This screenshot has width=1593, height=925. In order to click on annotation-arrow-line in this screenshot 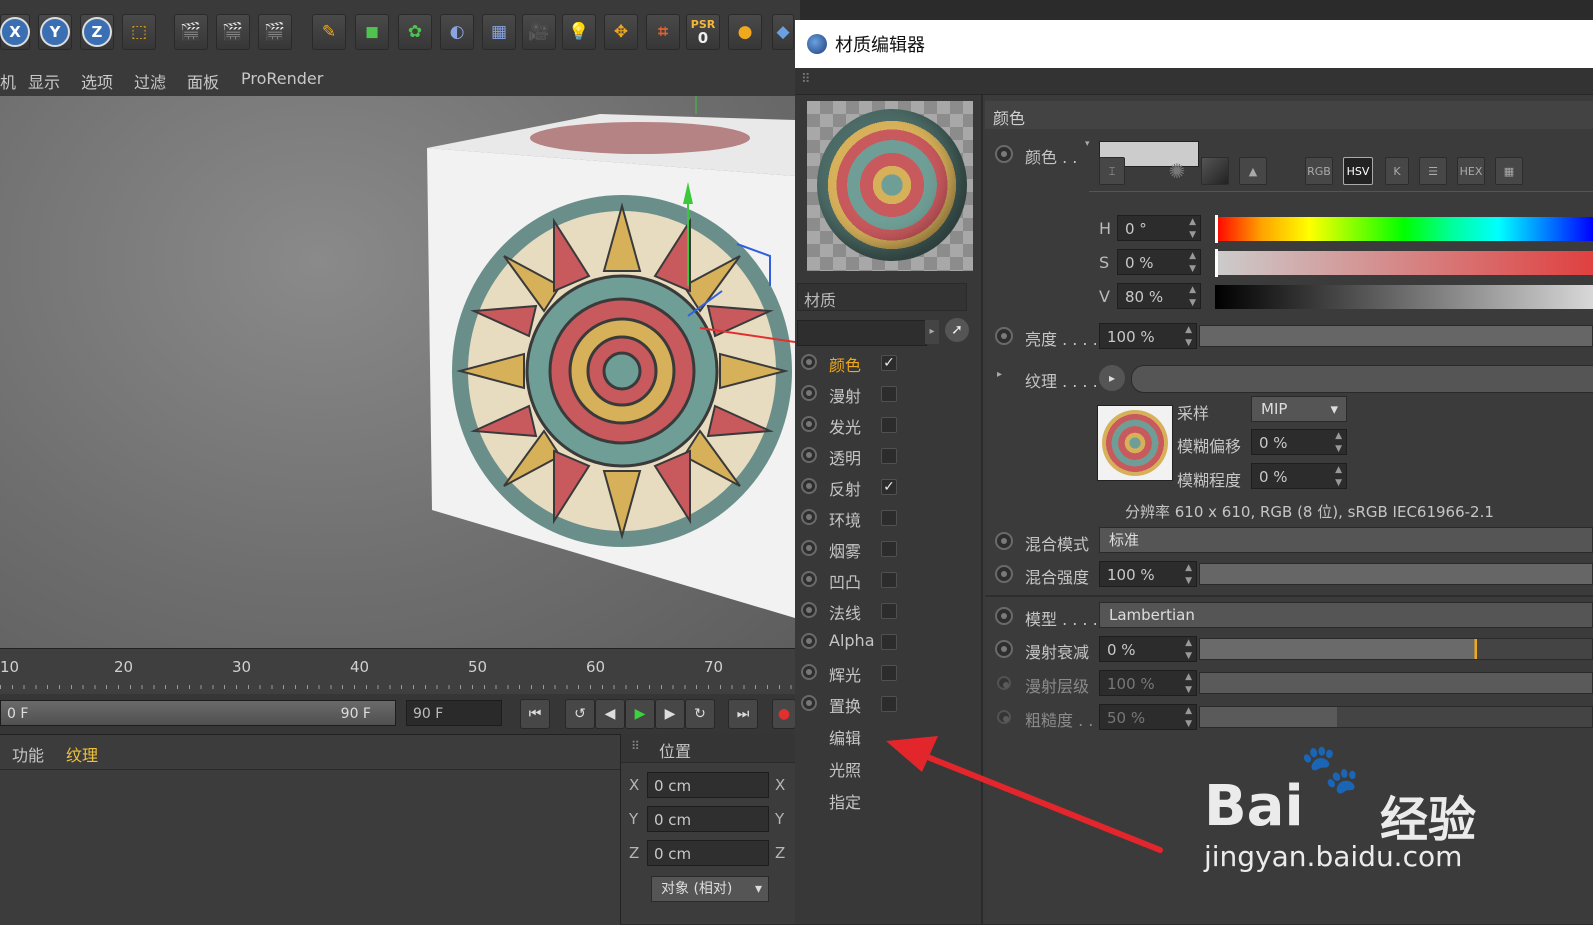, I will do `click(1040, 802)`.